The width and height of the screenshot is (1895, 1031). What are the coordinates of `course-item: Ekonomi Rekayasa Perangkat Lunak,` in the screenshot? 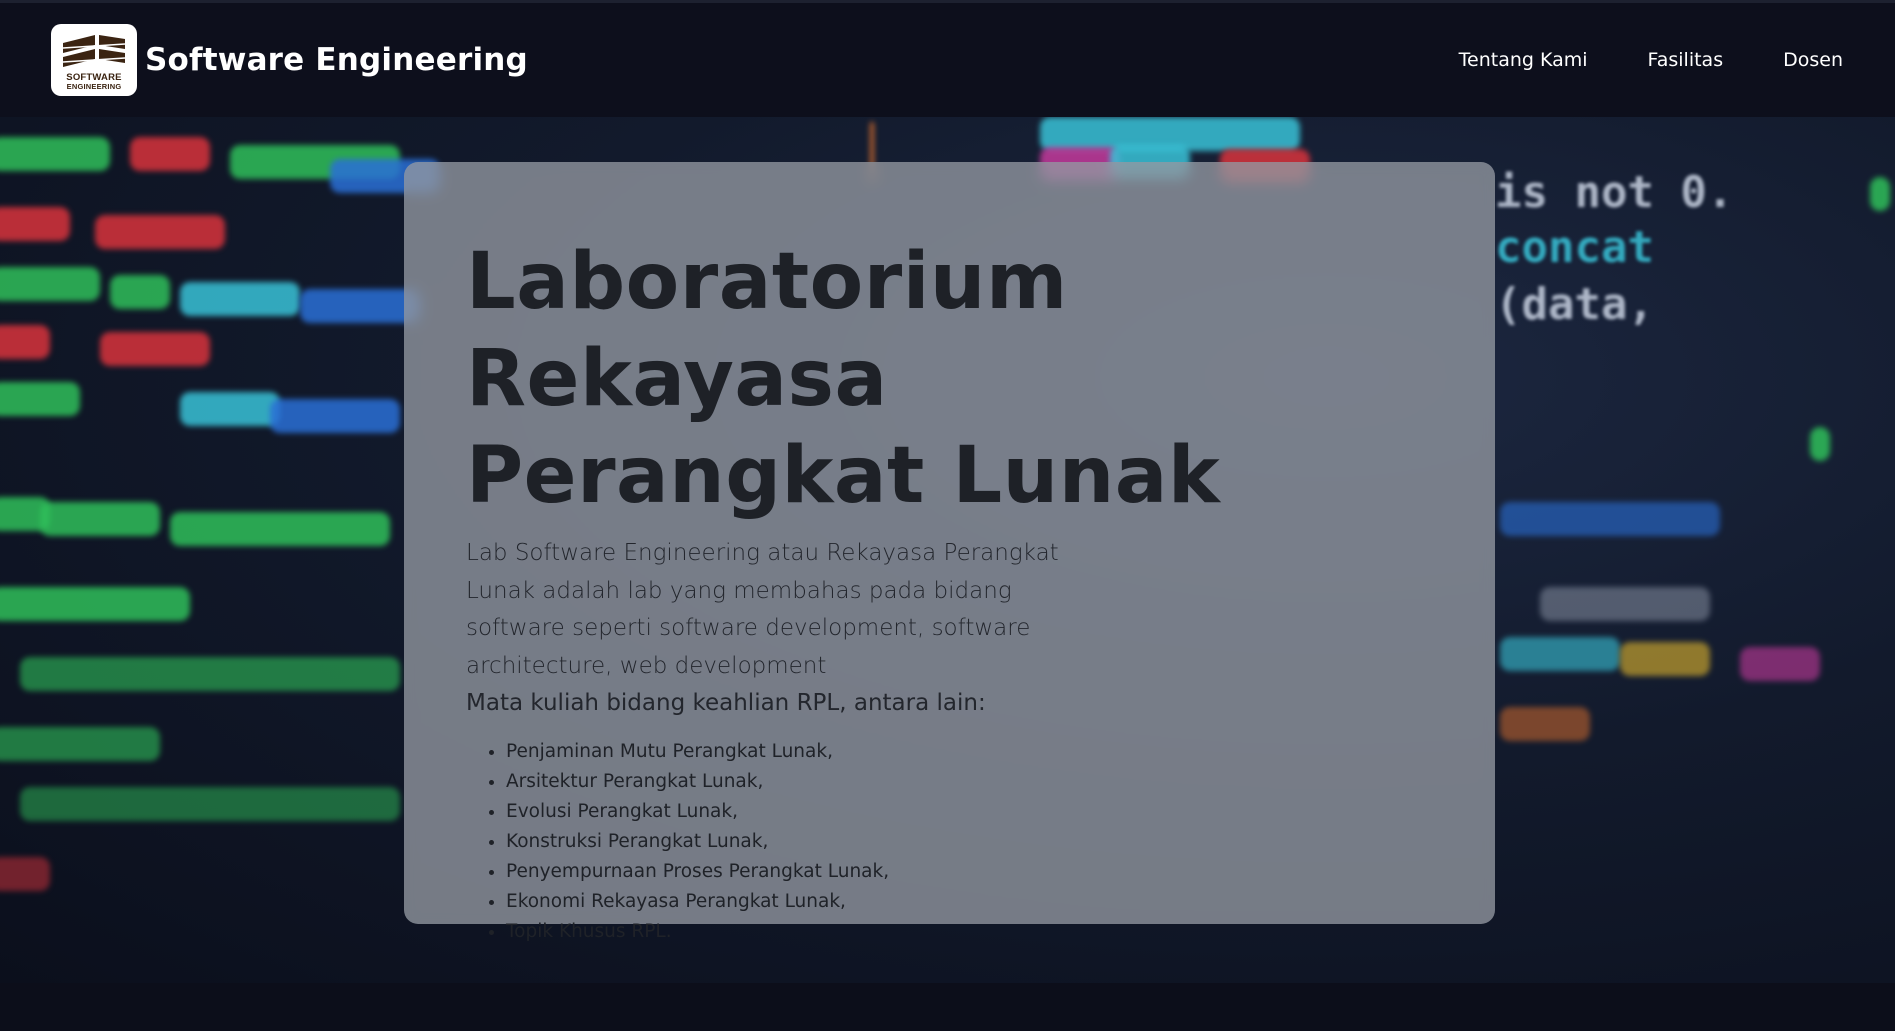 It's located at (1000, 902).